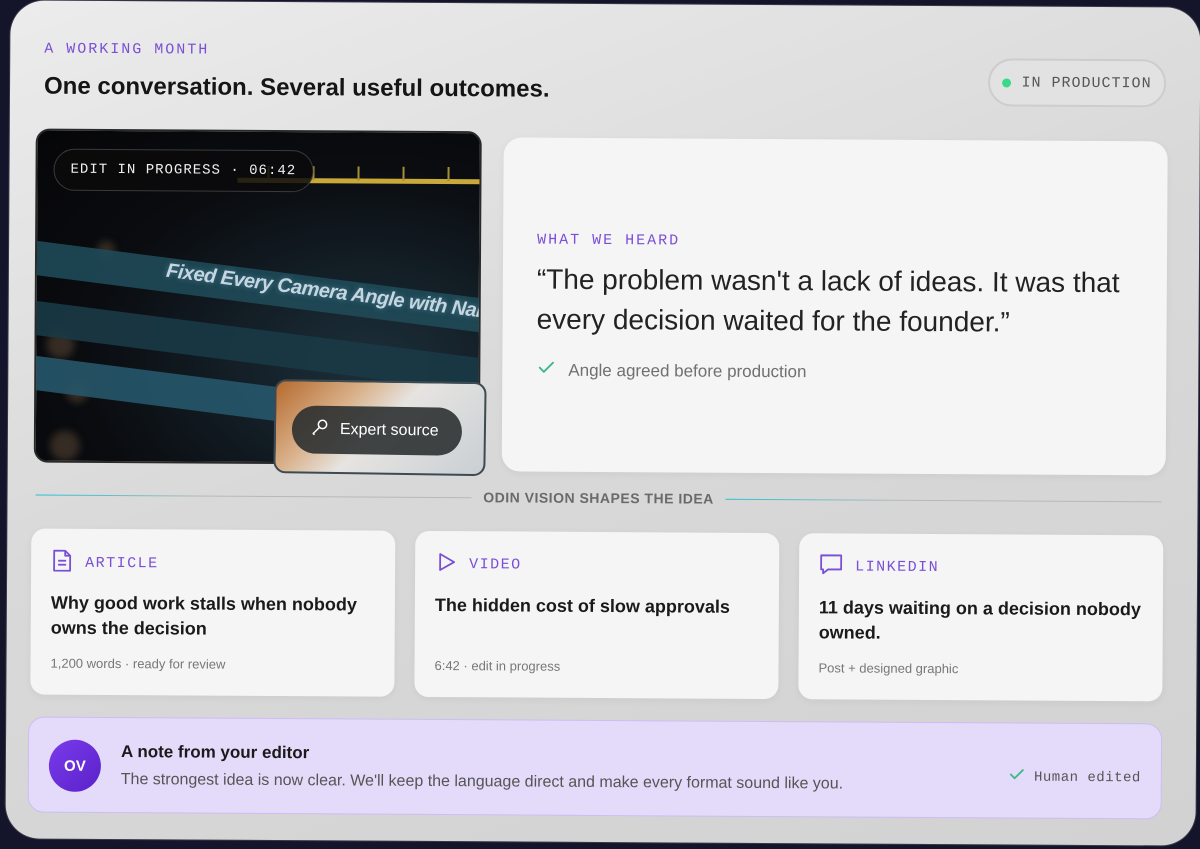 The image size is (1200, 849). What do you see at coordinates (64, 445) in the screenshot?
I see `bokeh-light` at bounding box center [64, 445].